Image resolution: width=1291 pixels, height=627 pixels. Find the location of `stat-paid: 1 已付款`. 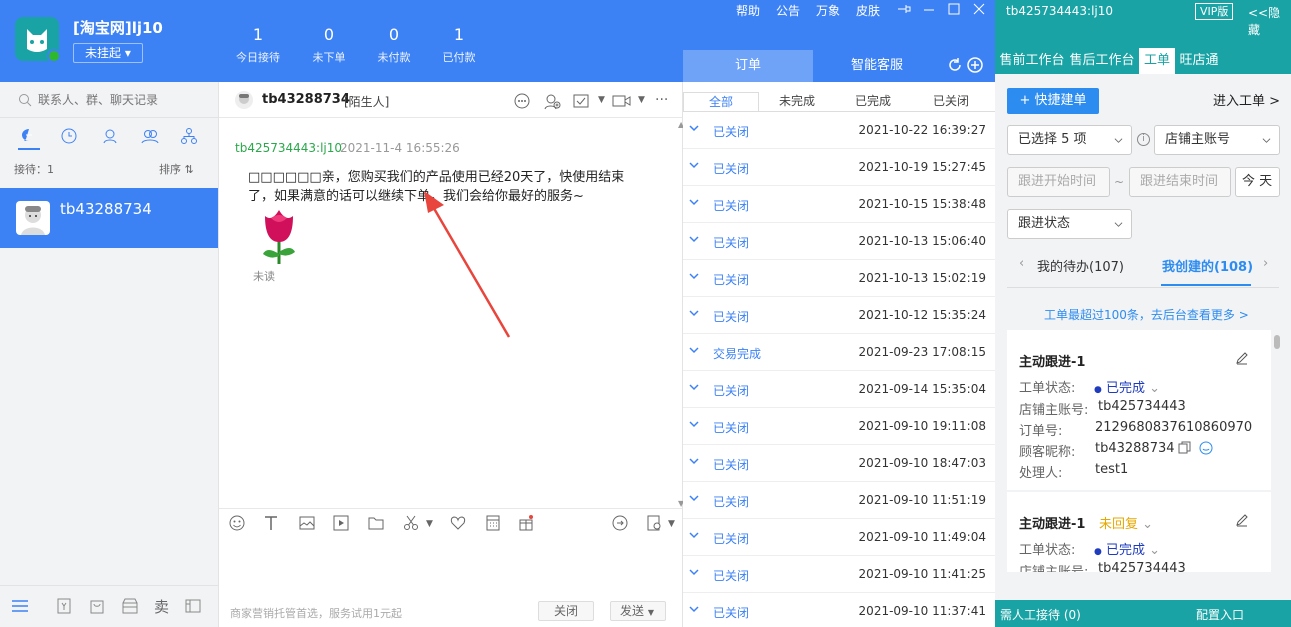

stat-paid: 1 已付款 is located at coordinates (459, 45).